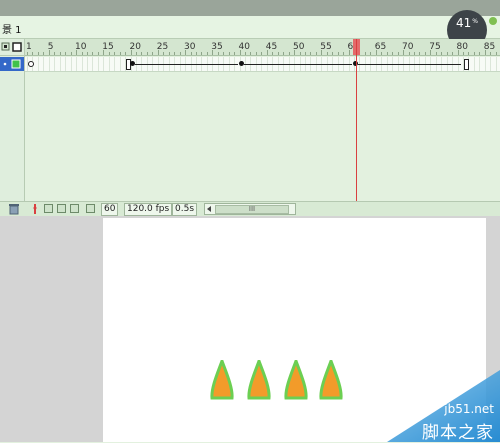 The image size is (500, 443). What do you see at coordinates (356, 120) in the screenshot?
I see `playhead-line` at bounding box center [356, 120].